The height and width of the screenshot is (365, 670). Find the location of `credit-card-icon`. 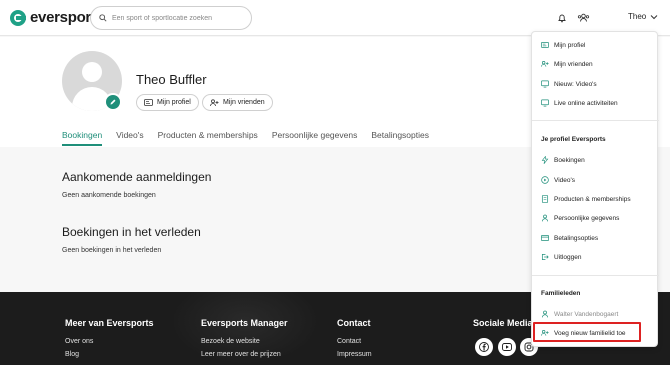

credit-card-icon is located at coordinates (545, 238).